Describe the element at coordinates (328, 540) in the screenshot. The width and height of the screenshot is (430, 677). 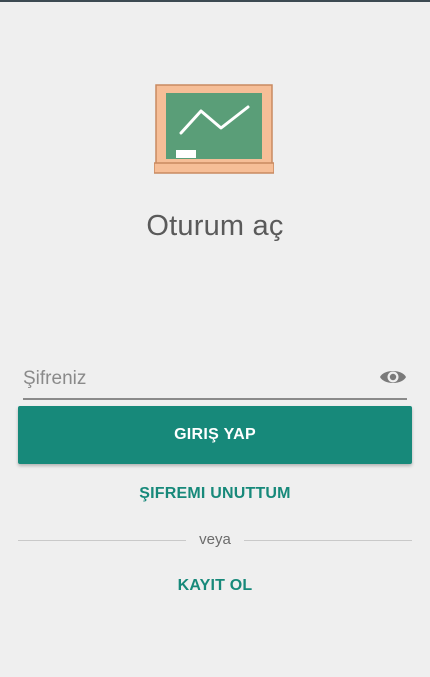
I see `divider-right` at that location.